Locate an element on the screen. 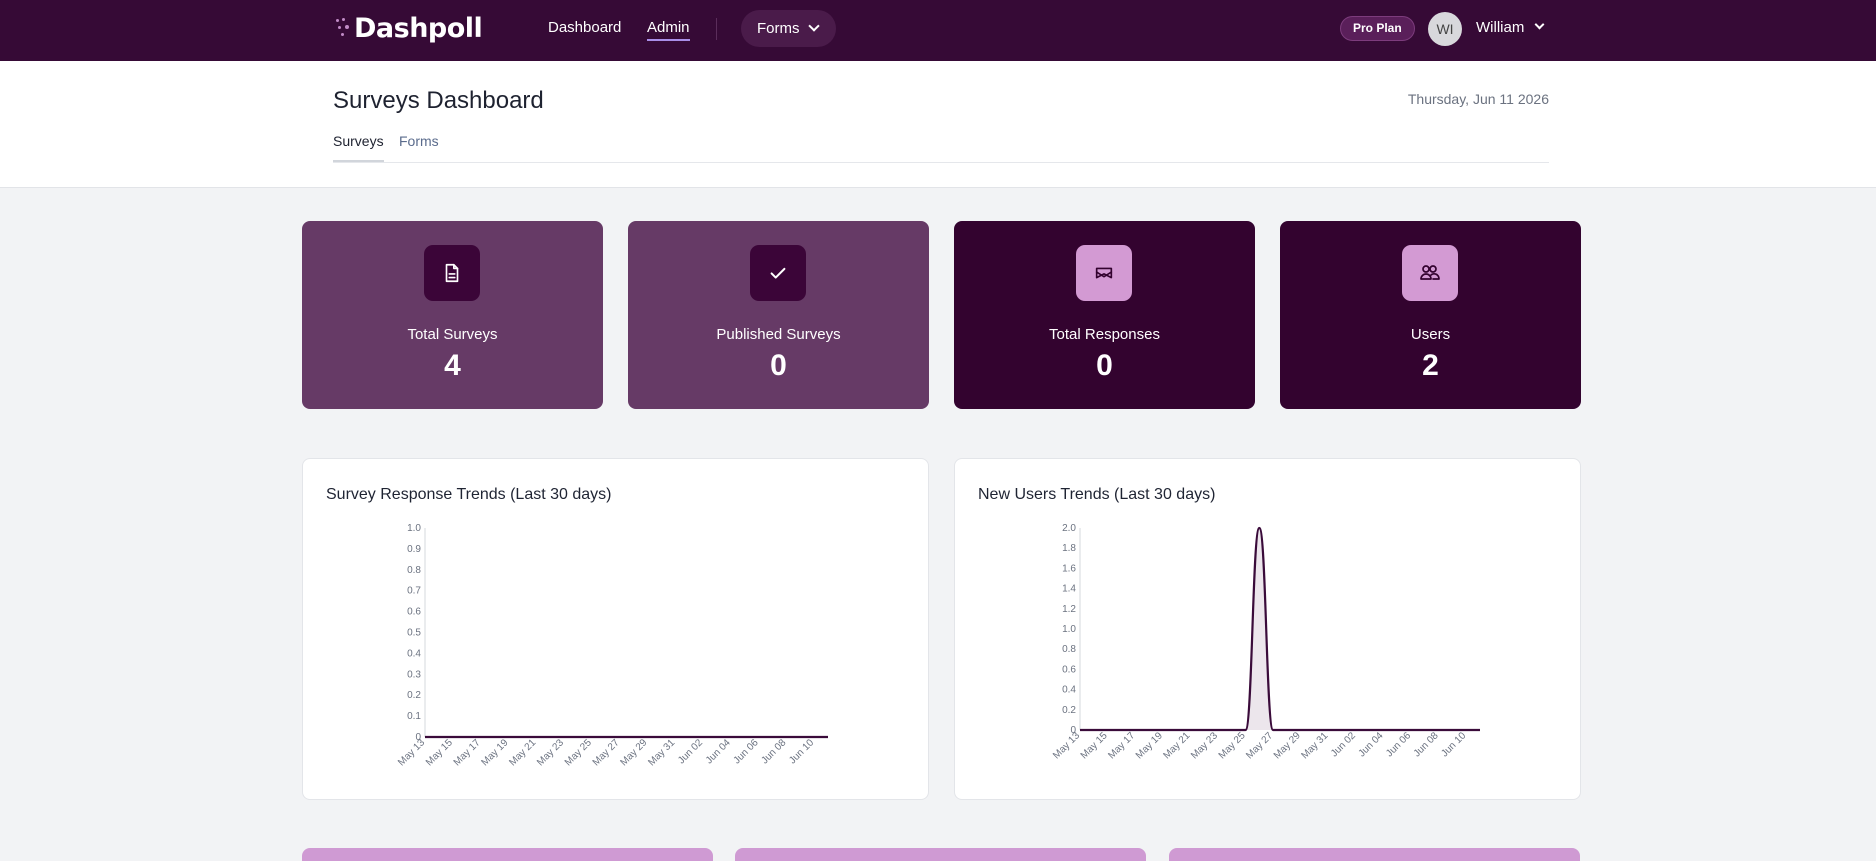  dashpoll-logo: Dashpoll is located at coordinates (408, 28).